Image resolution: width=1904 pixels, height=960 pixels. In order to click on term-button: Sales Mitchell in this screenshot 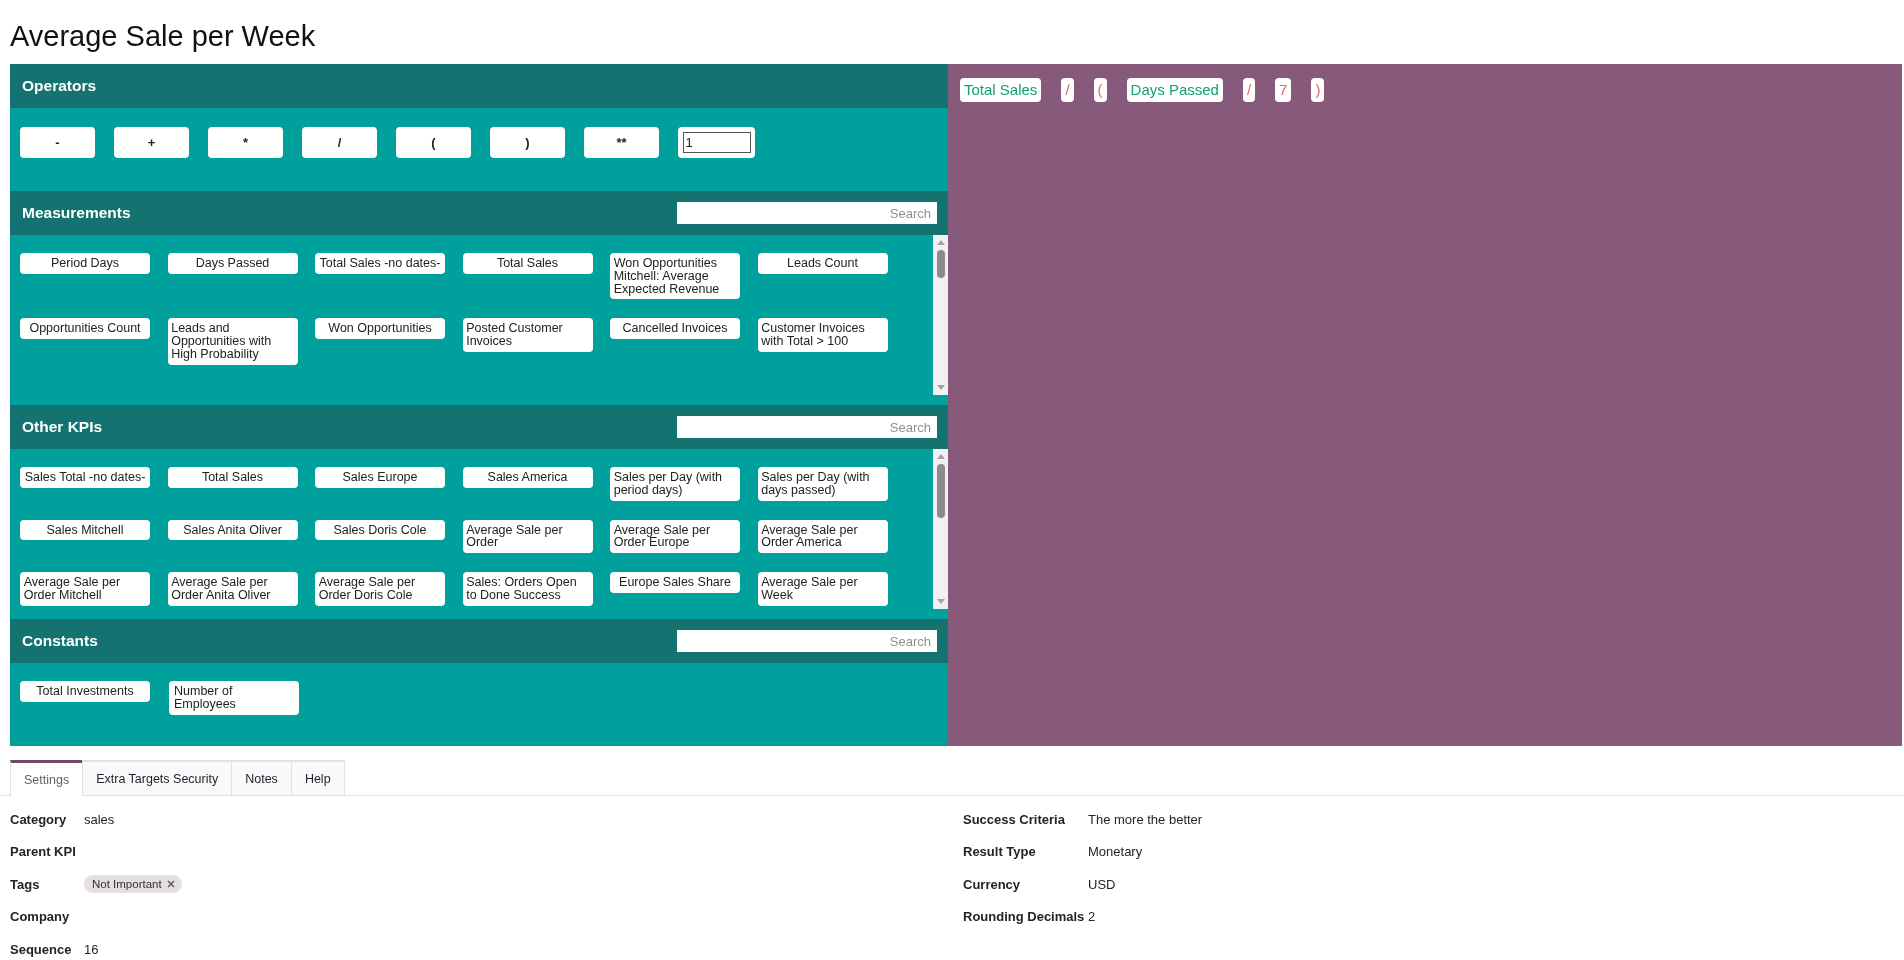, I will do `click(85, 530)`.